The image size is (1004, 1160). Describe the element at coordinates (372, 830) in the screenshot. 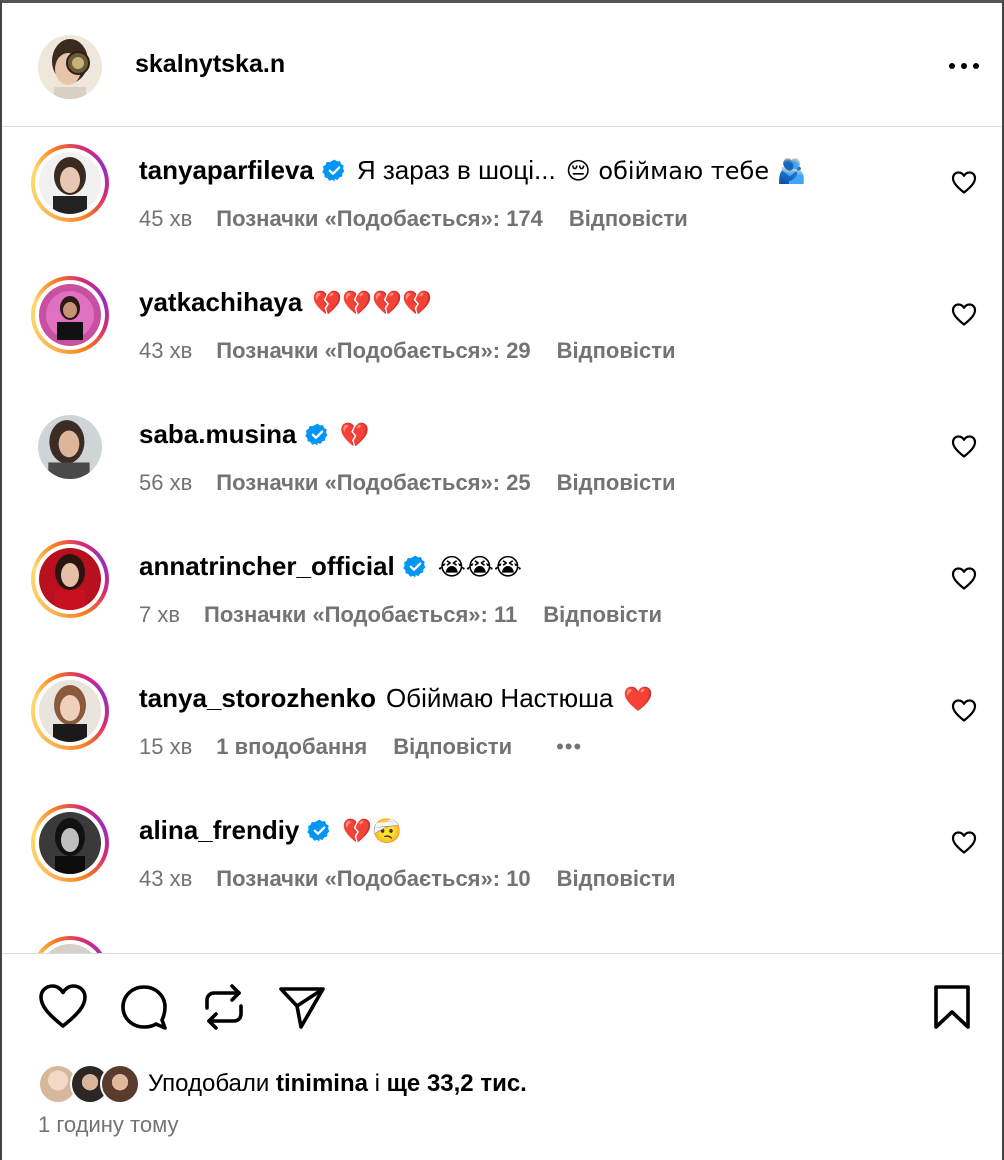

I see `comment-emoji: 💔🤕` at that location.